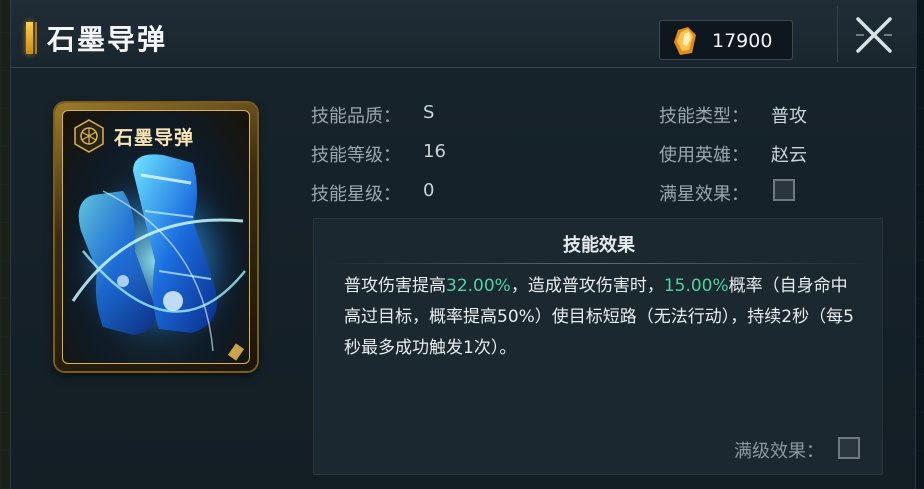 The width and height of the screenshot is (924, 489). I want to click on level-value: 16, so click(434, 151).